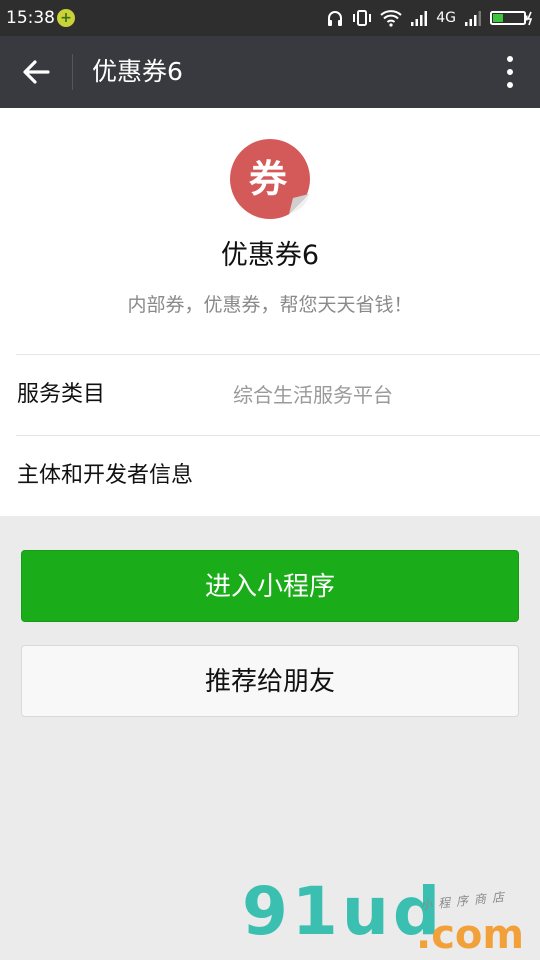 The height and width of the screenshot is (960, 540). Describe the element at coordinates (66, 18) in the screenshot. I see `notification-app-icon: +` at that location.